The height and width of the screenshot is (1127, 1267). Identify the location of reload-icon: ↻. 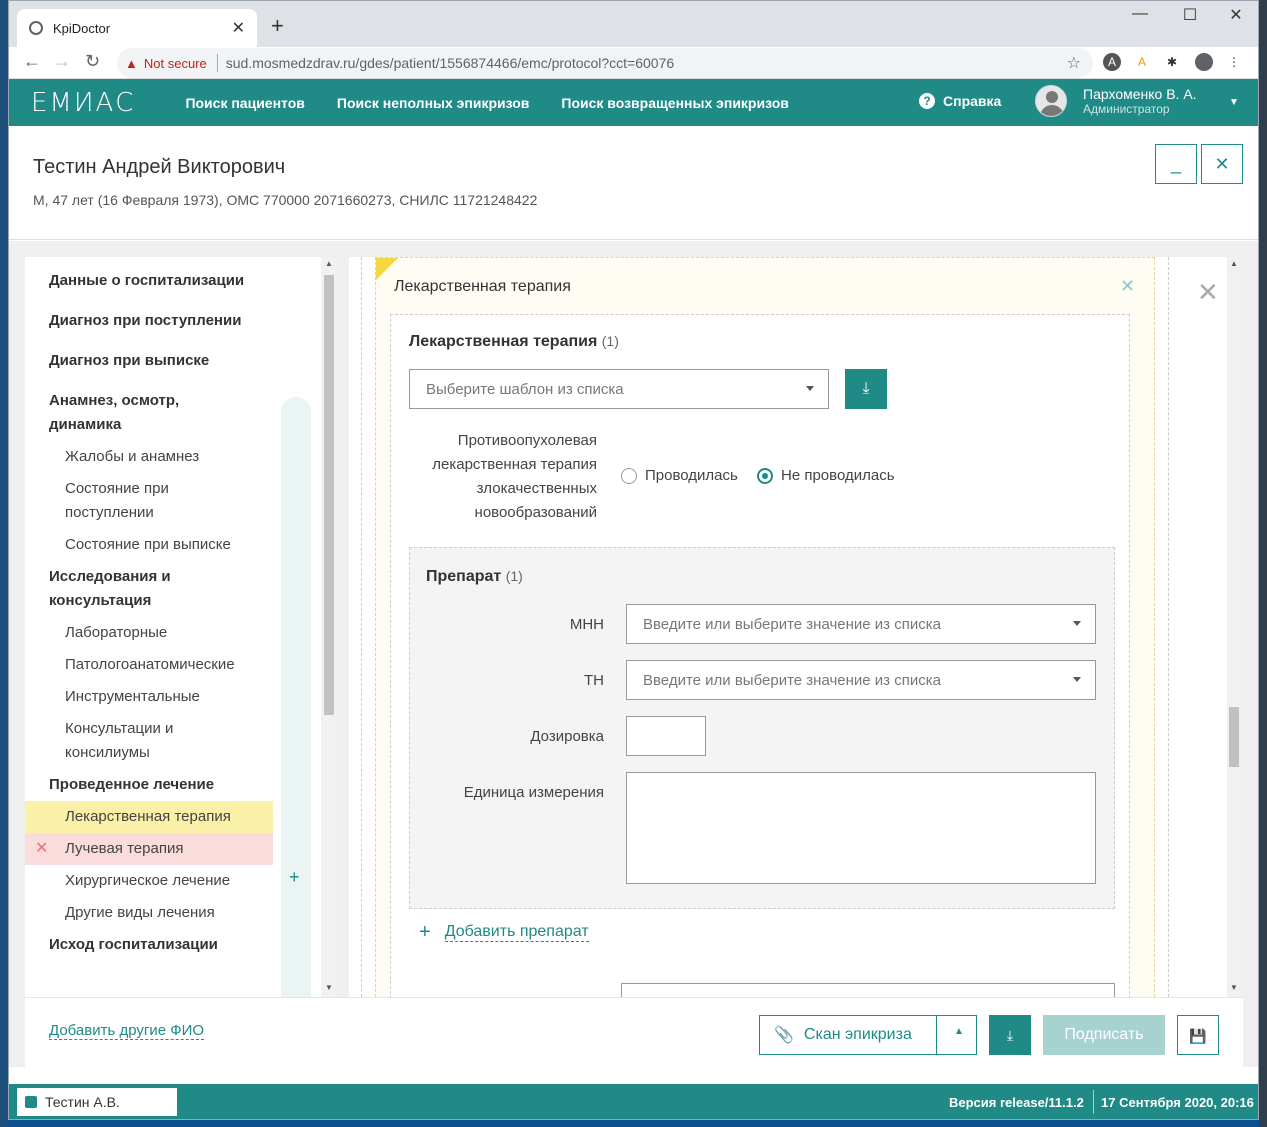
(92, 61).